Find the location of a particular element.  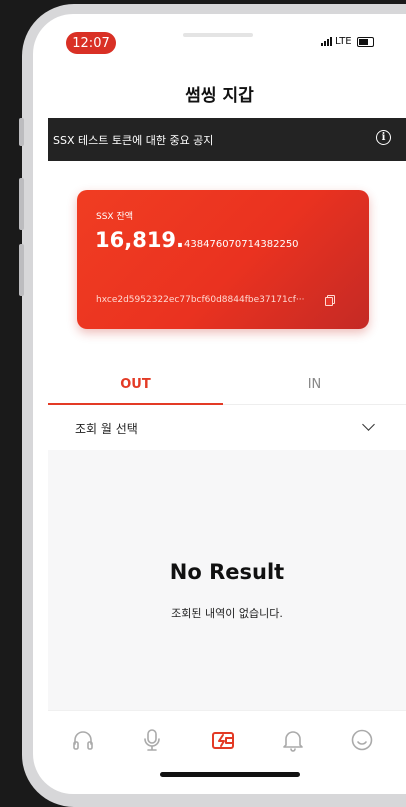

home-indicator is located at coordinates (230, 774).